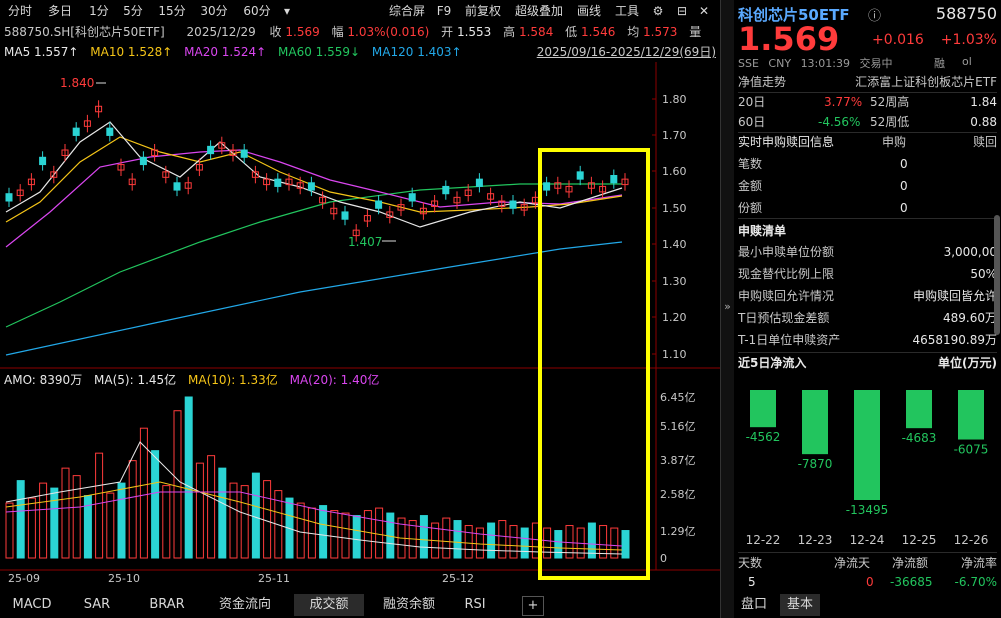 Image resolution: width=1001 pixels, height=618 pixels. What do you see at coordinates (594, 364) in the screenshot?
I see `highlight-box` at bounding box center [594, 364].